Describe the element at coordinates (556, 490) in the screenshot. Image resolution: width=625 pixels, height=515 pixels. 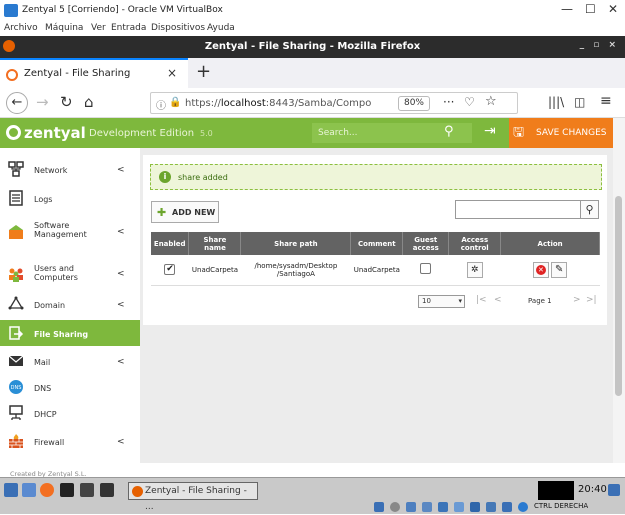
I see `taskbar-black-widget` at that location.